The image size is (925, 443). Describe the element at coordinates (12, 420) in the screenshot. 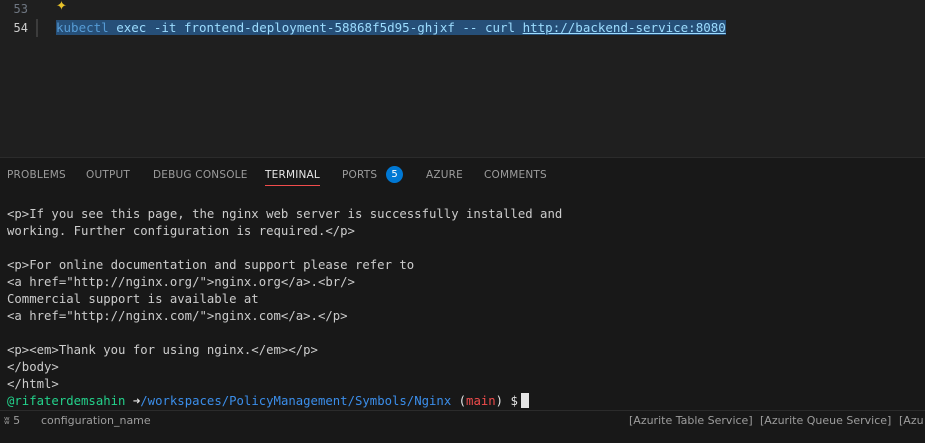

I see `ports-status: ʬ 5` at that location.